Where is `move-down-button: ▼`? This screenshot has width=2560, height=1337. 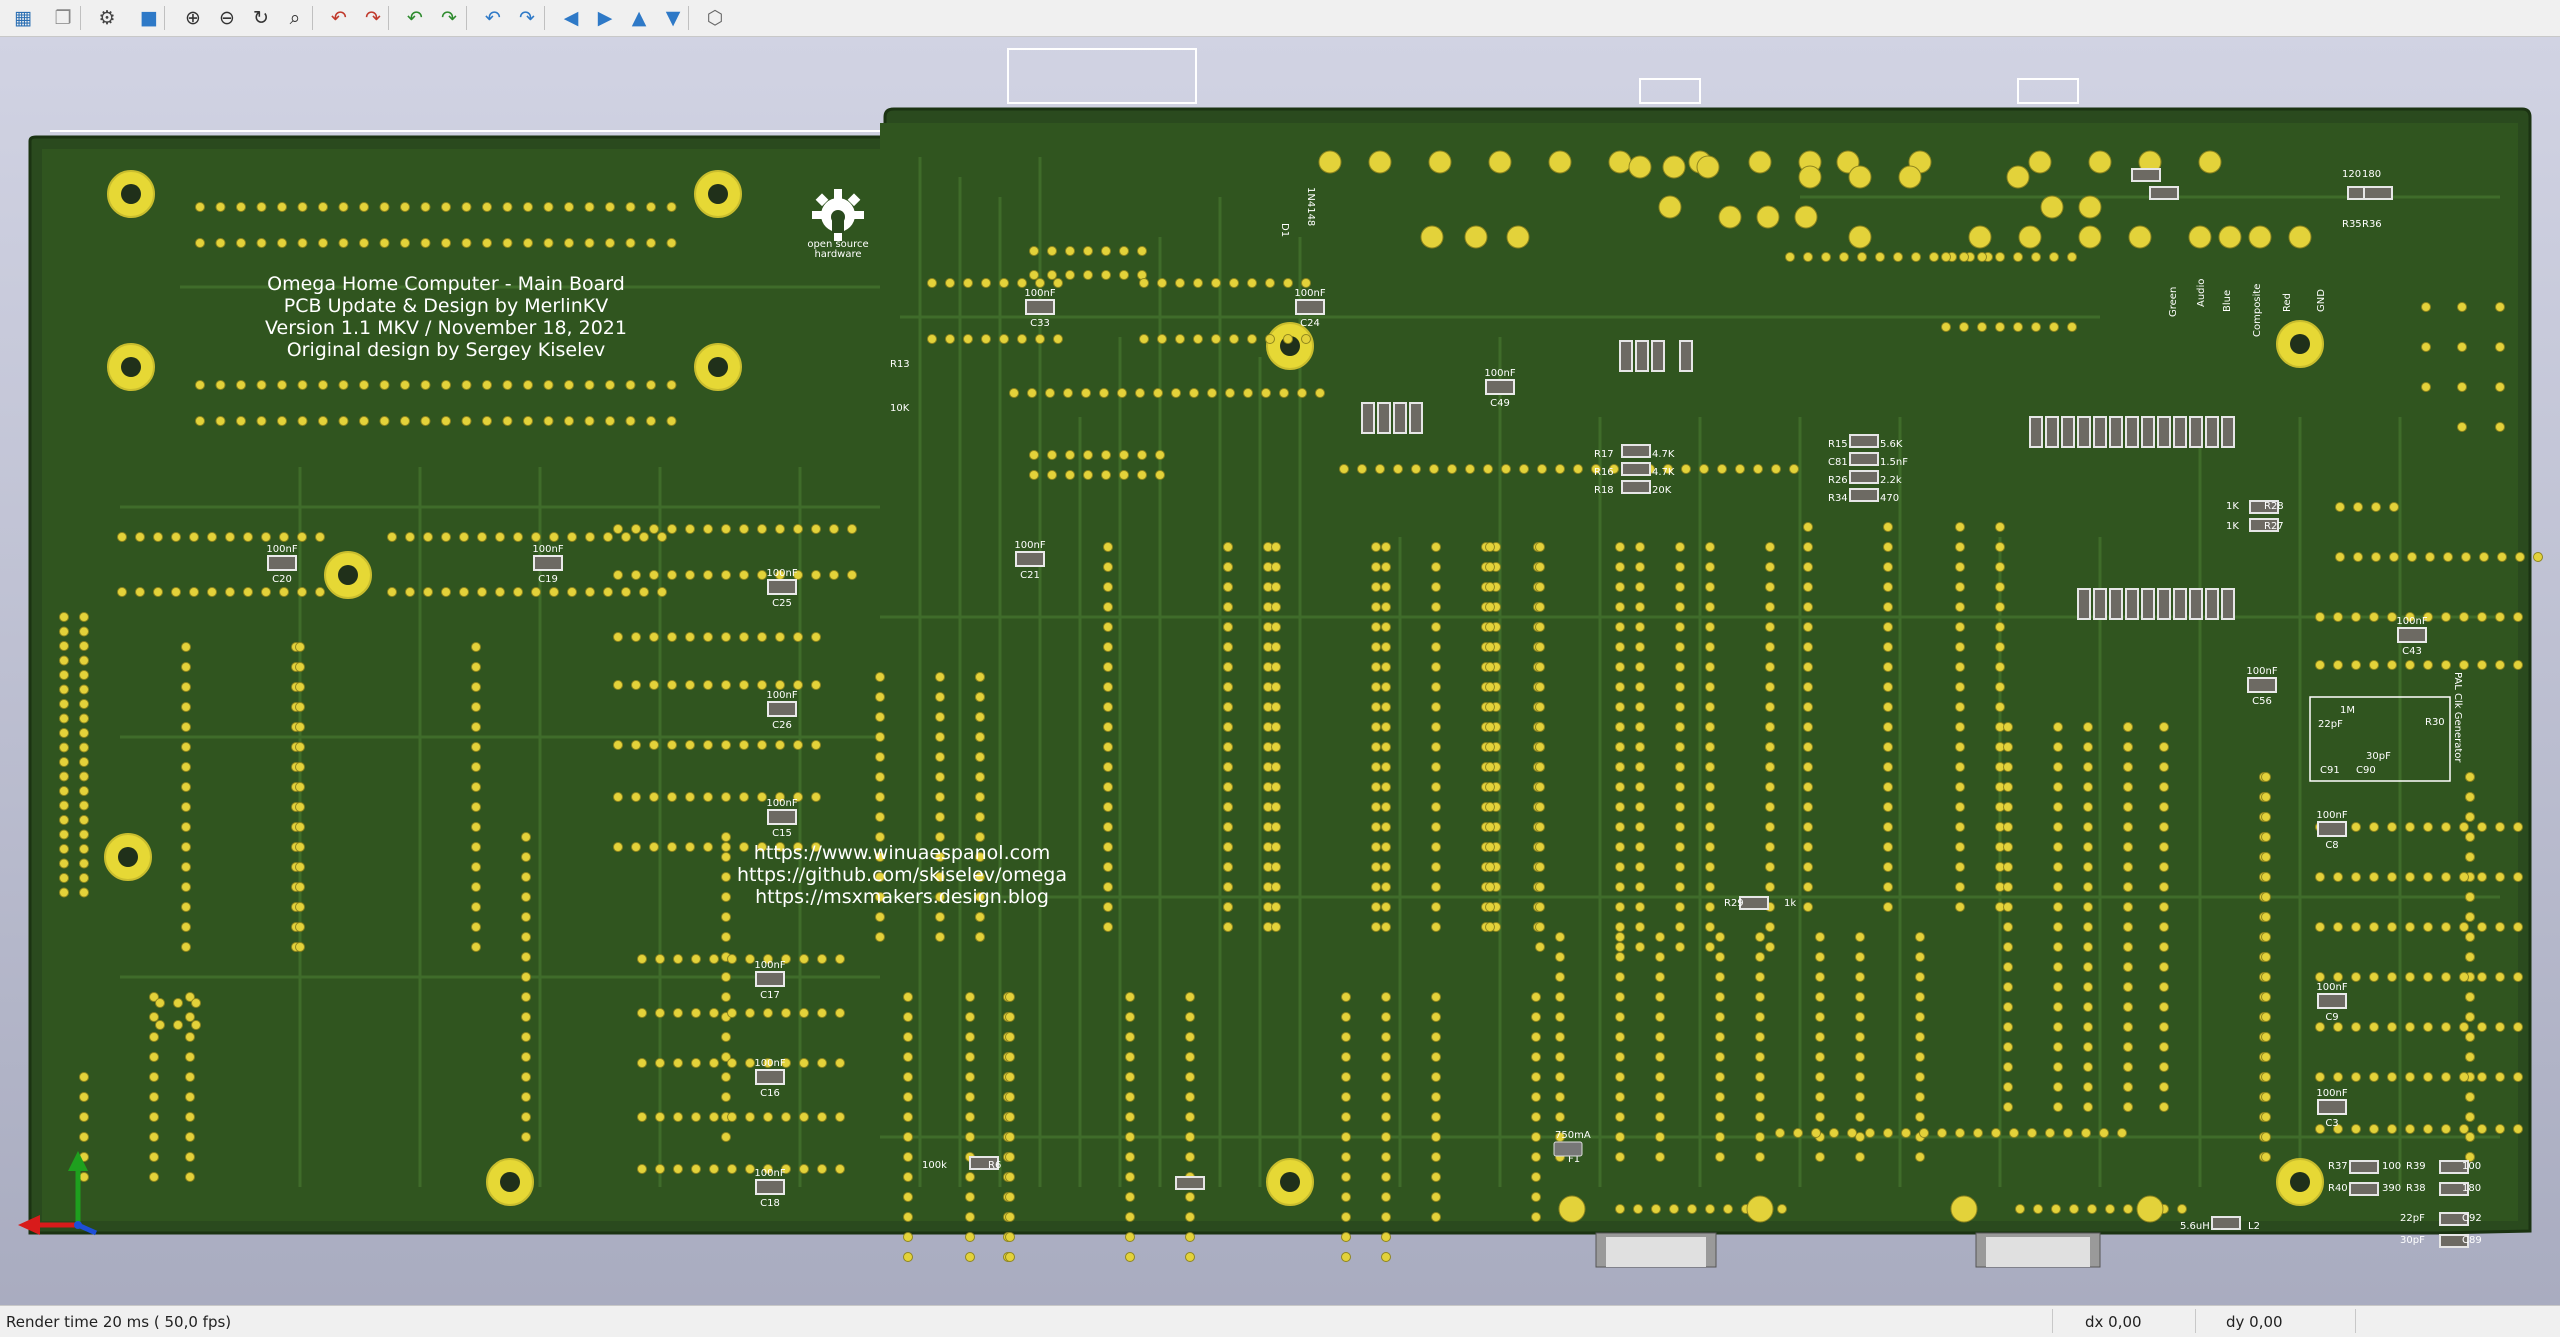
move-down-button: ▼ is located at coordinates (673, 18).